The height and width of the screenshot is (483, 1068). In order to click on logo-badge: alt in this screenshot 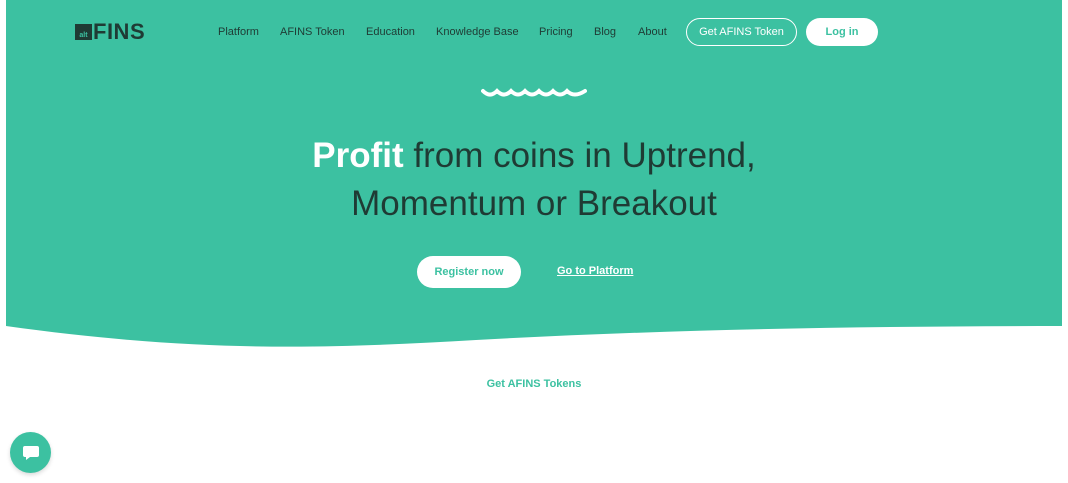, I will do `click(83, 32)`.